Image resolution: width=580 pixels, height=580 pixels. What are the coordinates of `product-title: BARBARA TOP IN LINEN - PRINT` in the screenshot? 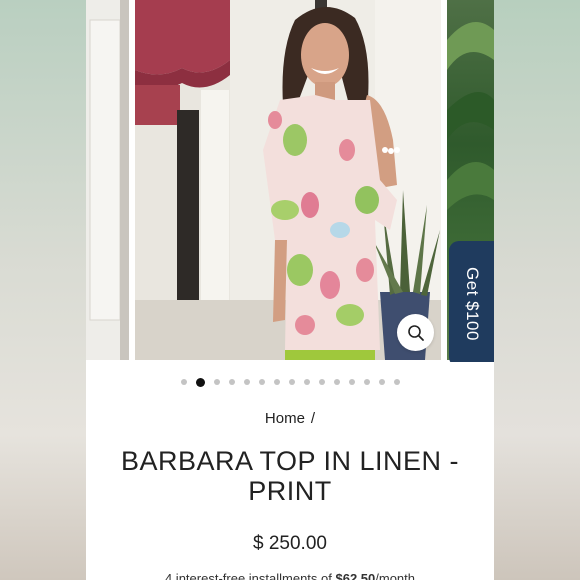 It's located at (290, 476).